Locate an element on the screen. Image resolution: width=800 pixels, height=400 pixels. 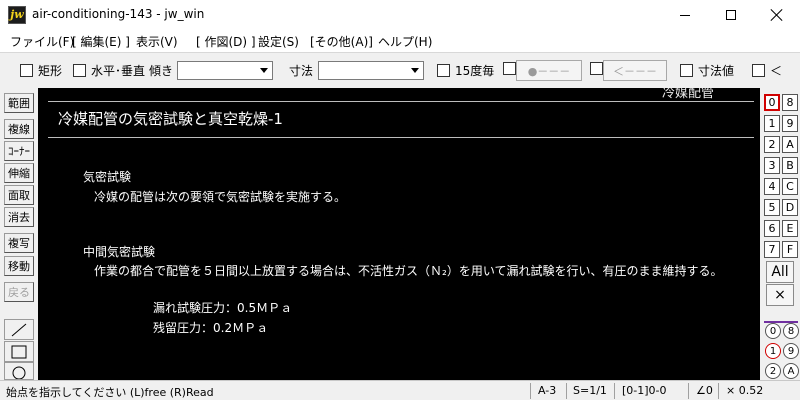
minimize-button is located at coordinates (685, 15).